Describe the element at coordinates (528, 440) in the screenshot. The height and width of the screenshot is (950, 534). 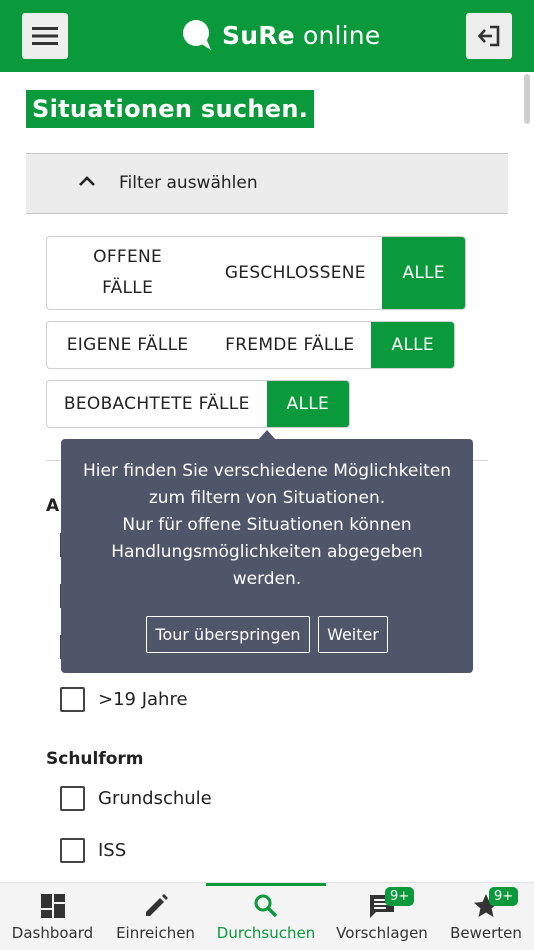
I see `scrollbar-track` at that location.